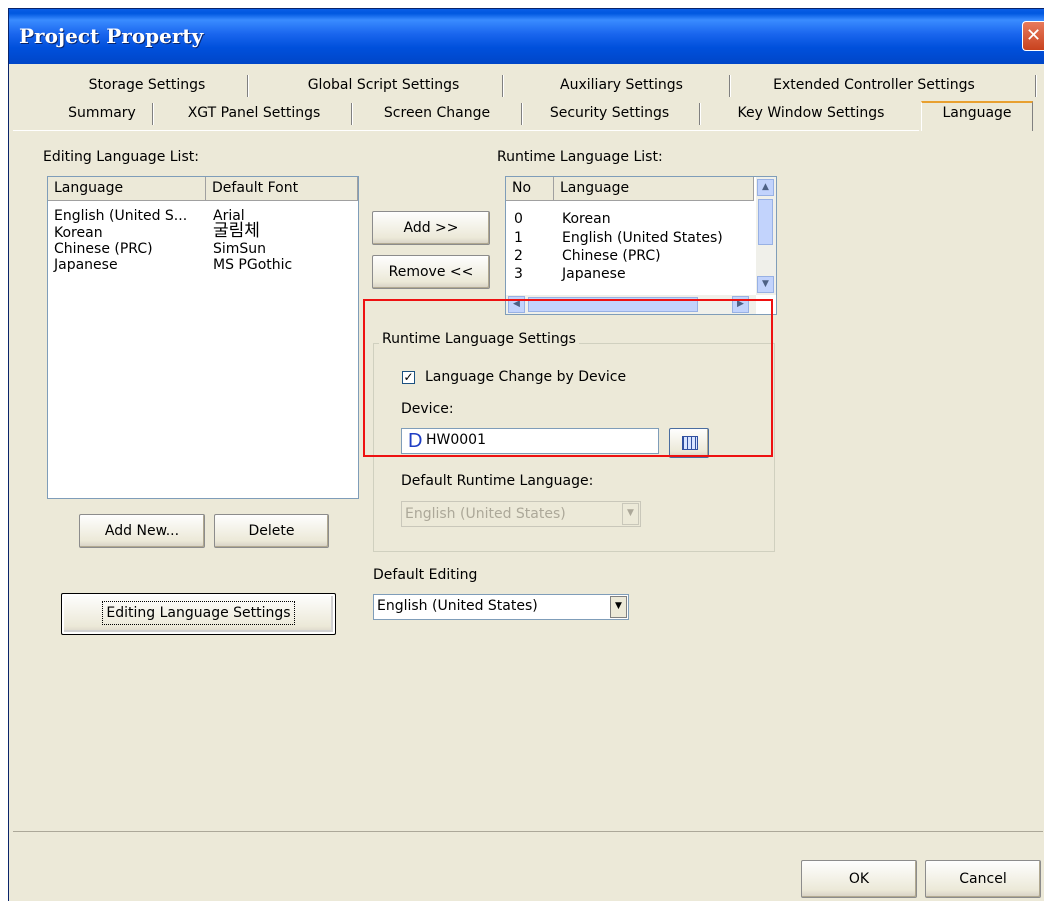  I want to click on ok-label: OK, so click(859, 879).